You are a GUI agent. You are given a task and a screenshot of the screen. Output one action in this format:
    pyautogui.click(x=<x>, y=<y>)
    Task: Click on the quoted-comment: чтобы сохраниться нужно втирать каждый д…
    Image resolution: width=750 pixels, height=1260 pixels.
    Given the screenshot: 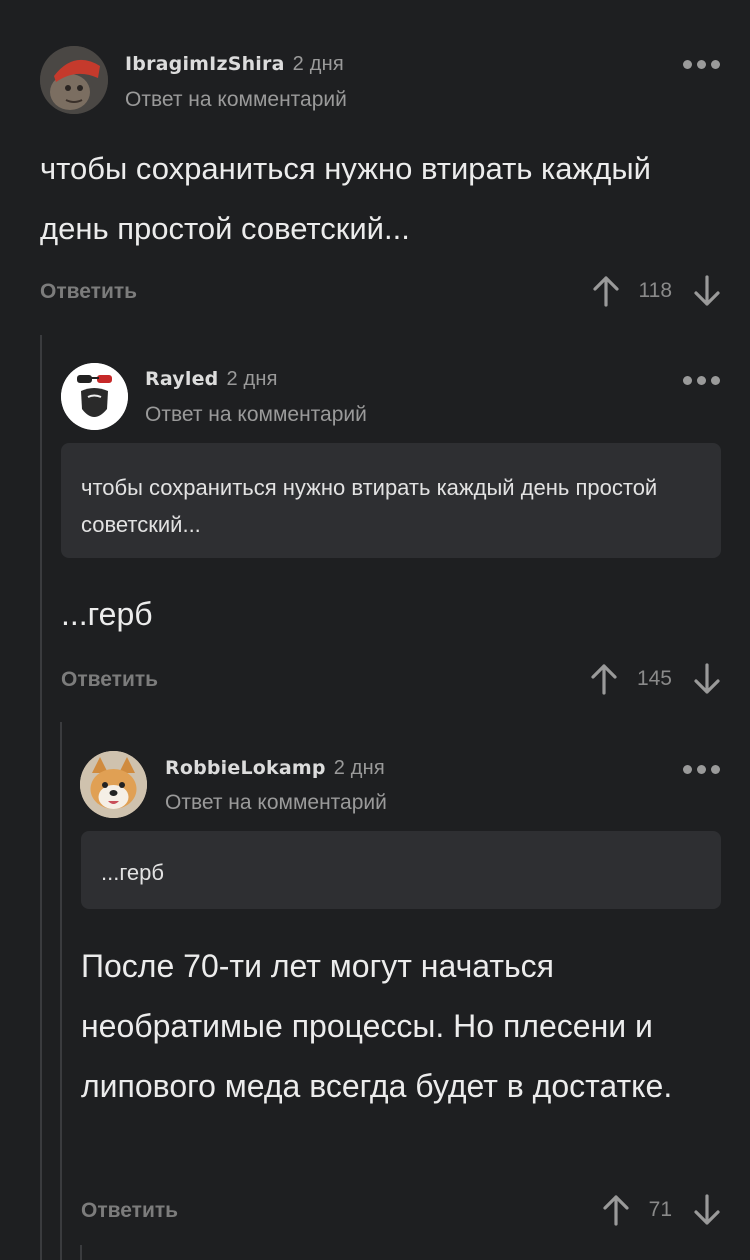 What is the action you would take?
    pyautogui.click(x=391, y=500)
    